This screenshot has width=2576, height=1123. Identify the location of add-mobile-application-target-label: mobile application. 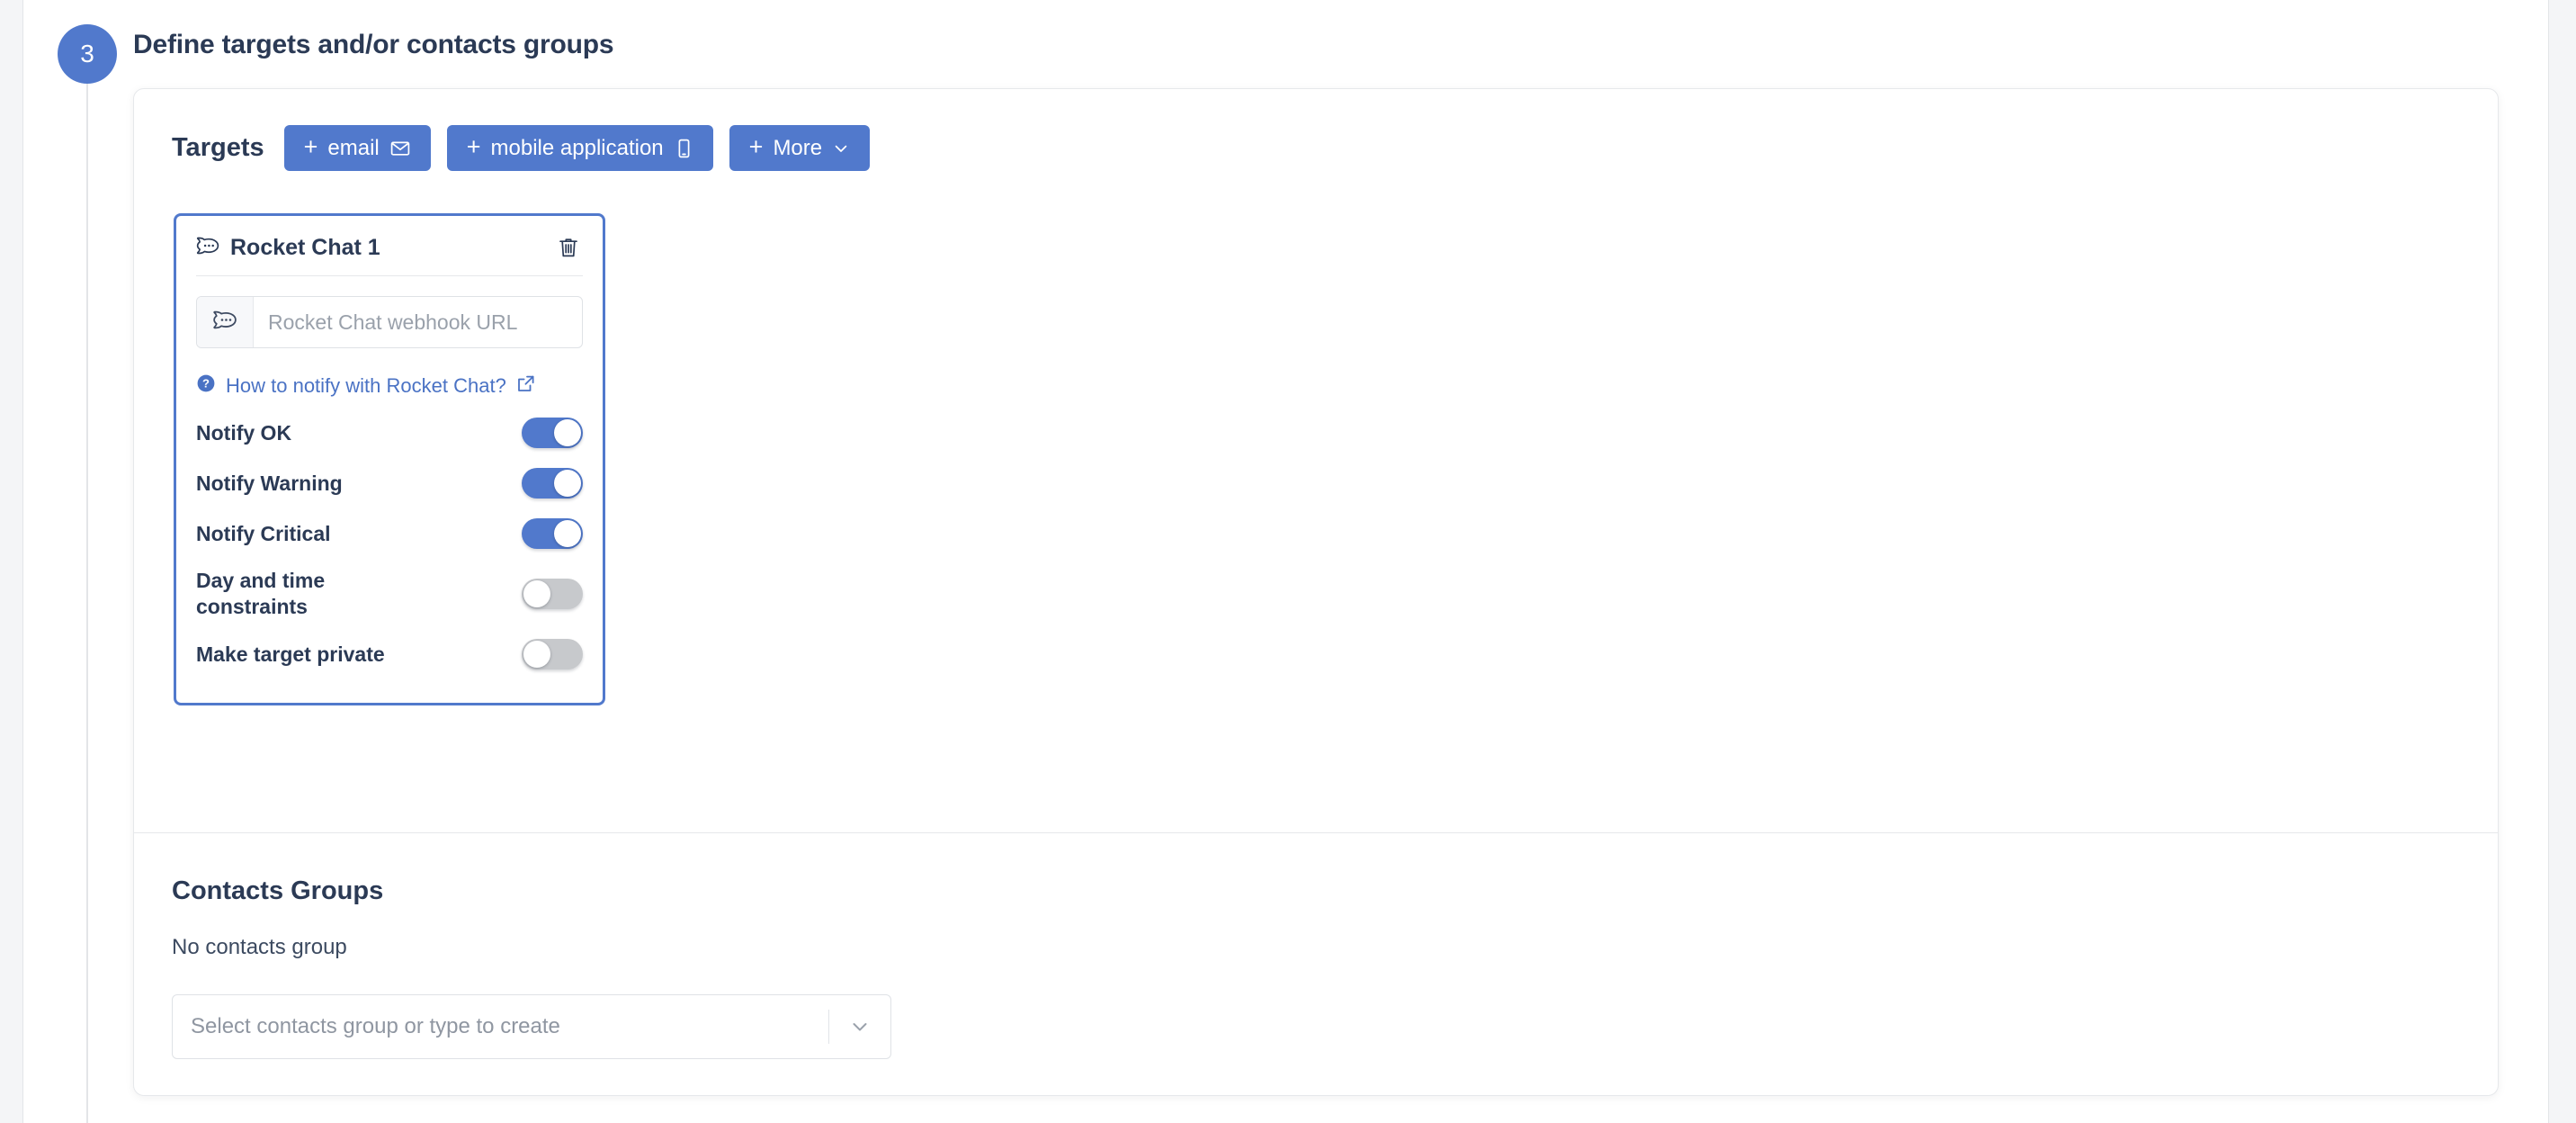
(577, 147).